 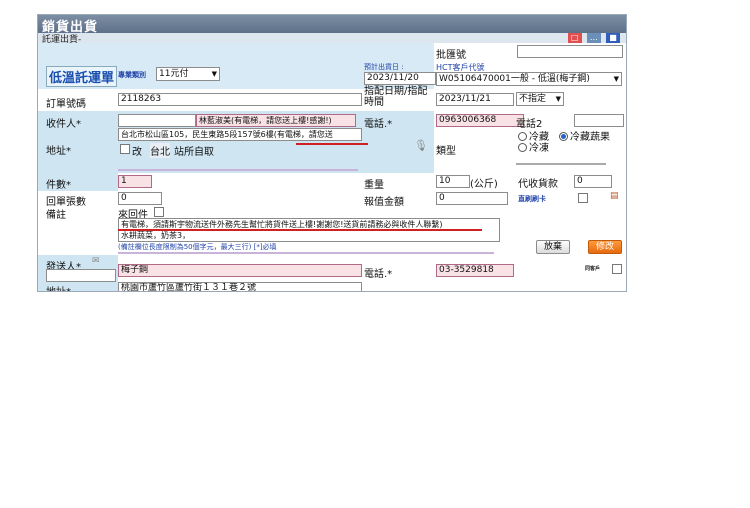 I want to click on minimize-icon: □, so click(x=574, y=38).